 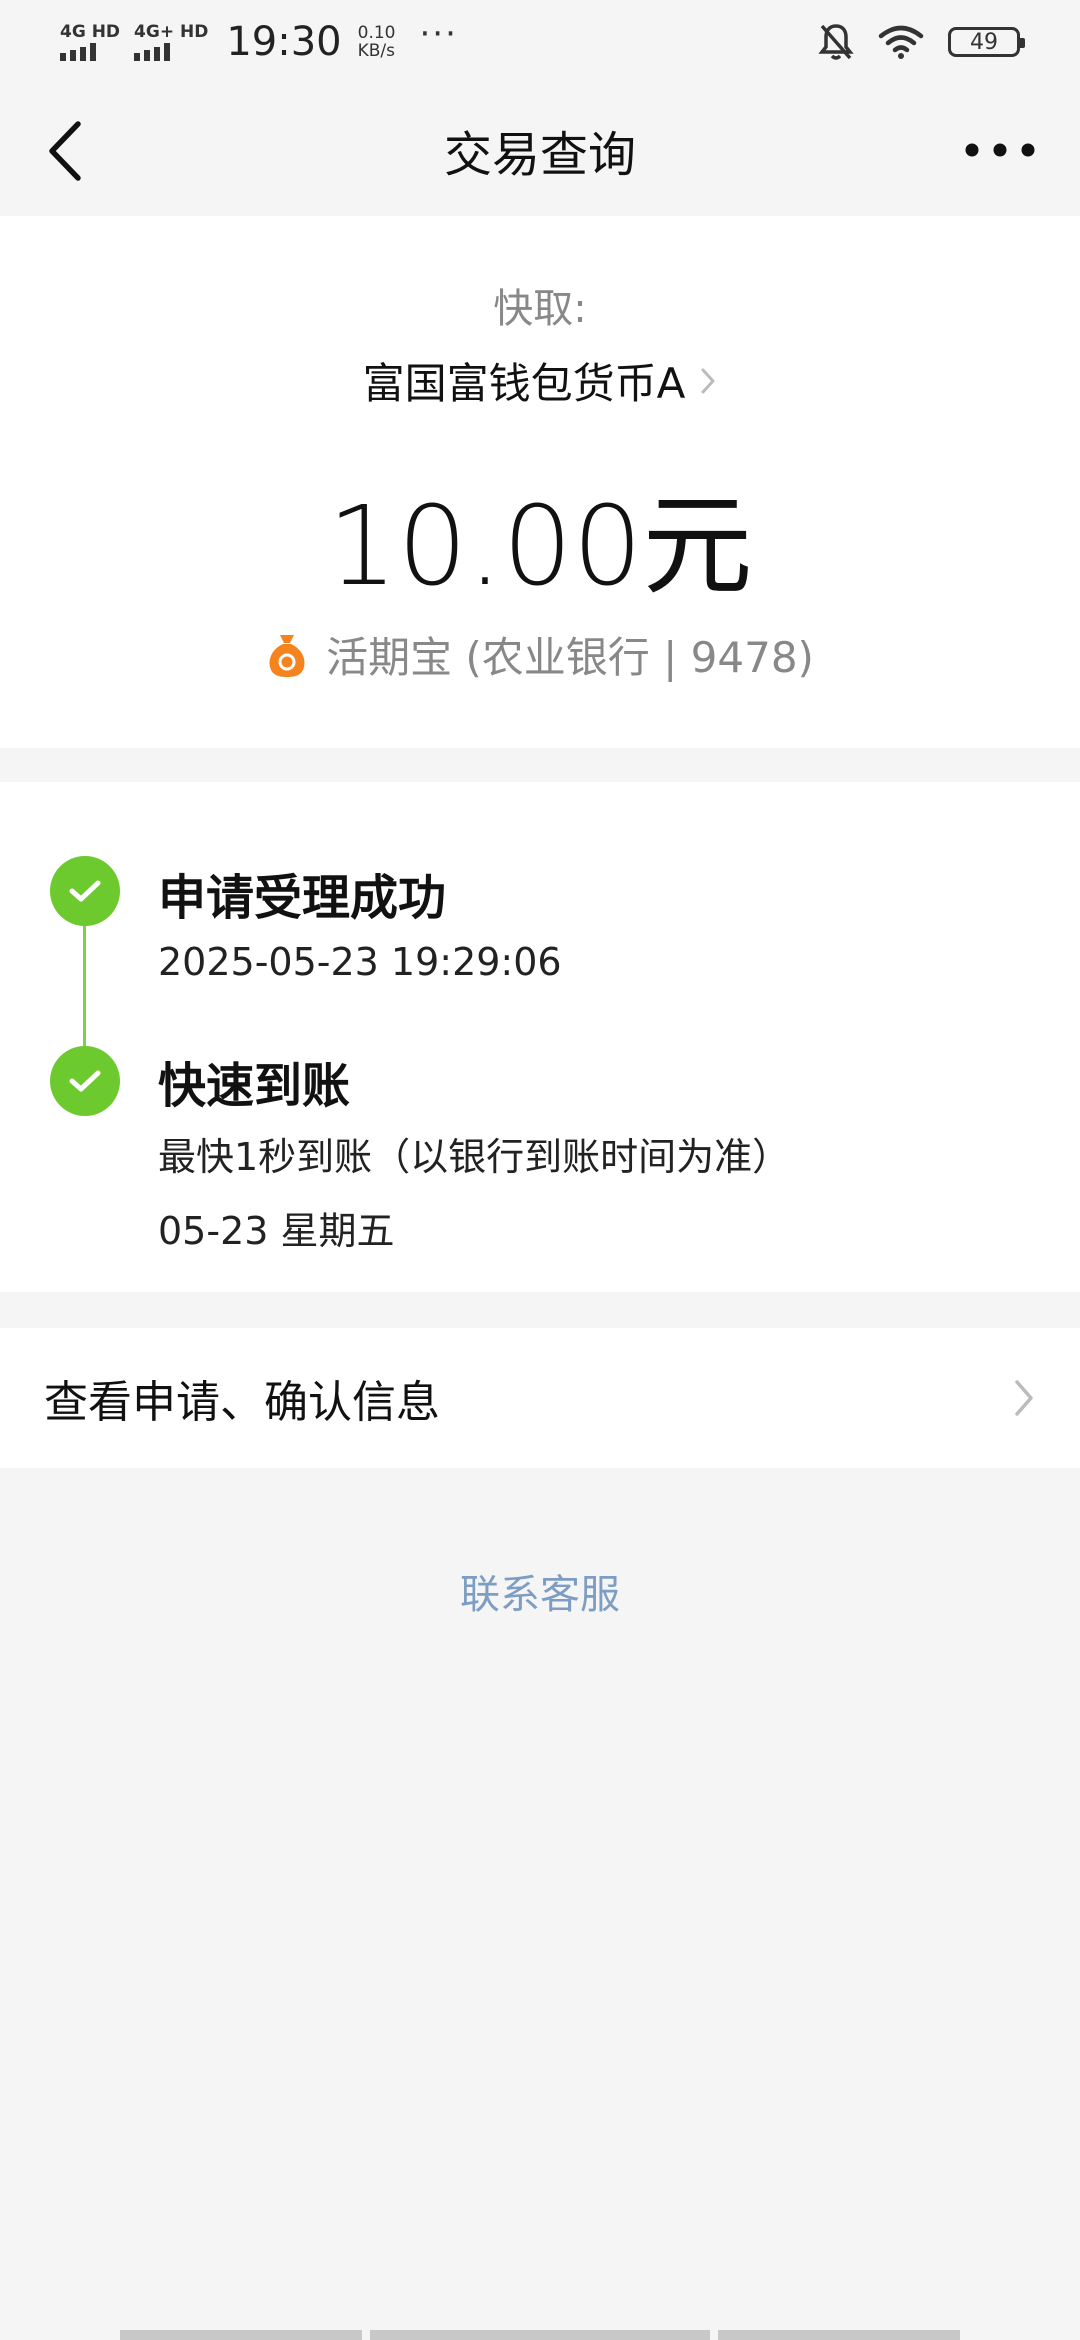 I want to click on timeline-step-date: 05-23 星期五, so click(x=276, y=1231).